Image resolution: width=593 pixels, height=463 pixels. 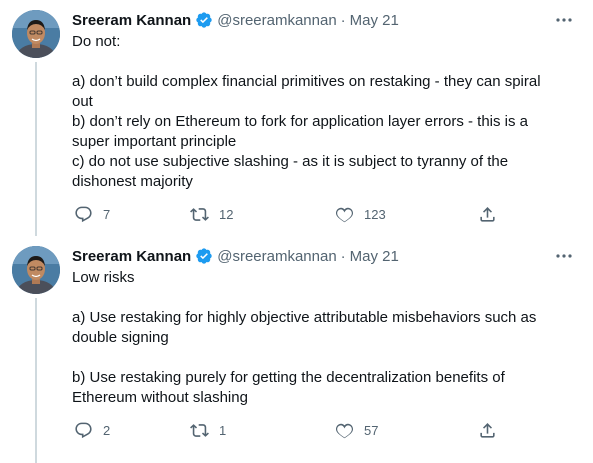 I want to click on tweet-text-line: Do not:, so click(x=96, y=41).